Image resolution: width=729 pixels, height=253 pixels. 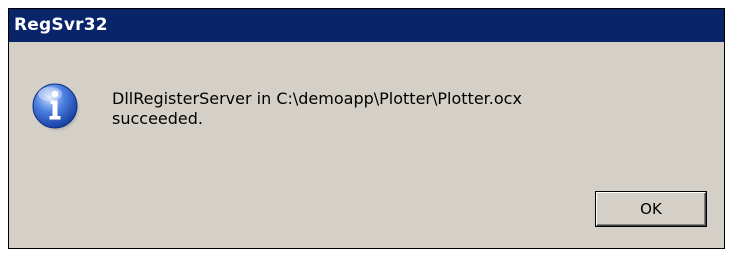 I want to click on window-title: RegSvr32, so click(x=61, y=25).